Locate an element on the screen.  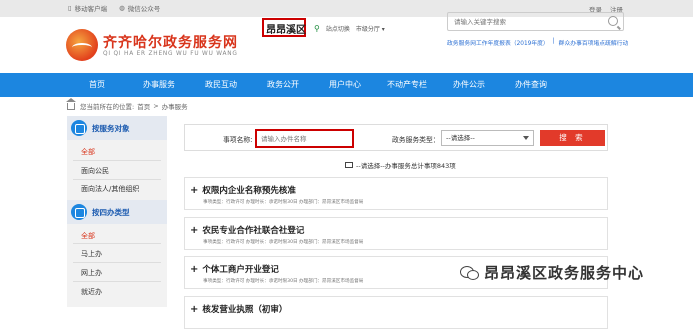
group-four-types-header: 按四办类型 is located at coordinates (117, 212).